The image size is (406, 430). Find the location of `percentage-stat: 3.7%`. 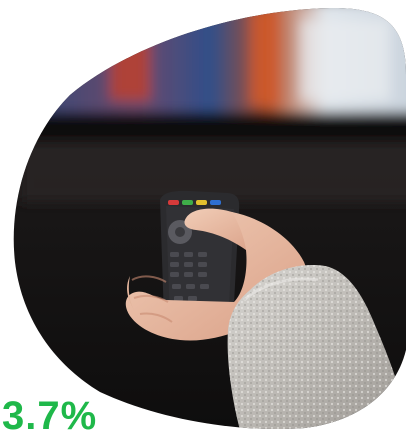

percentage-stat: 3.7% is located at coordinates (50, 412).